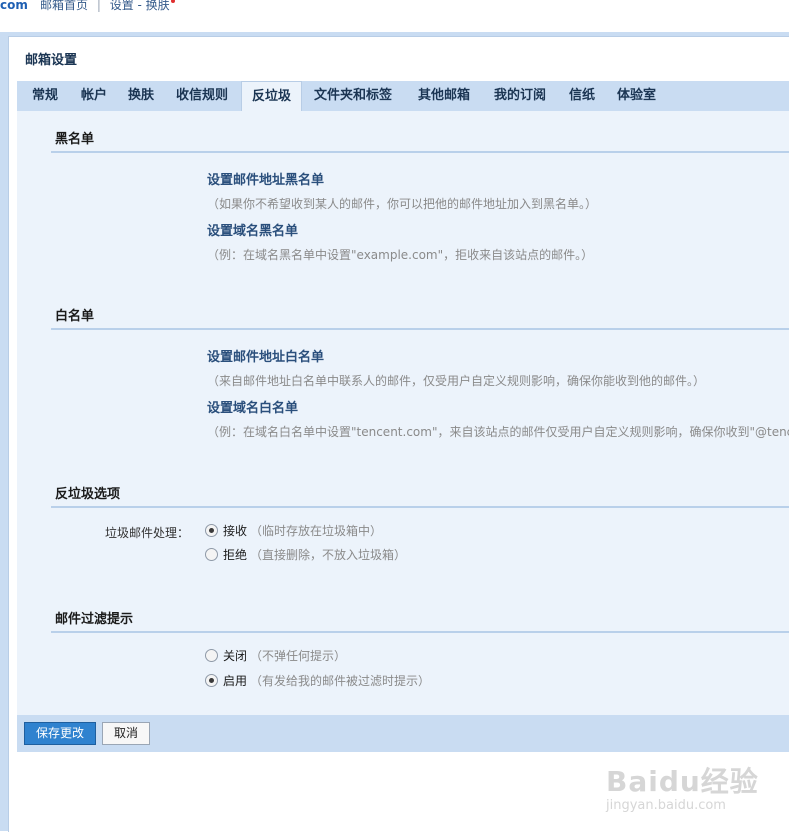 This screenshot has width=789, height=832. What do you see at coordinates (140, 6) in the screenshot?
I see `settings-skin-link: 设置 - 换肤` at bounding box center [140, 6].